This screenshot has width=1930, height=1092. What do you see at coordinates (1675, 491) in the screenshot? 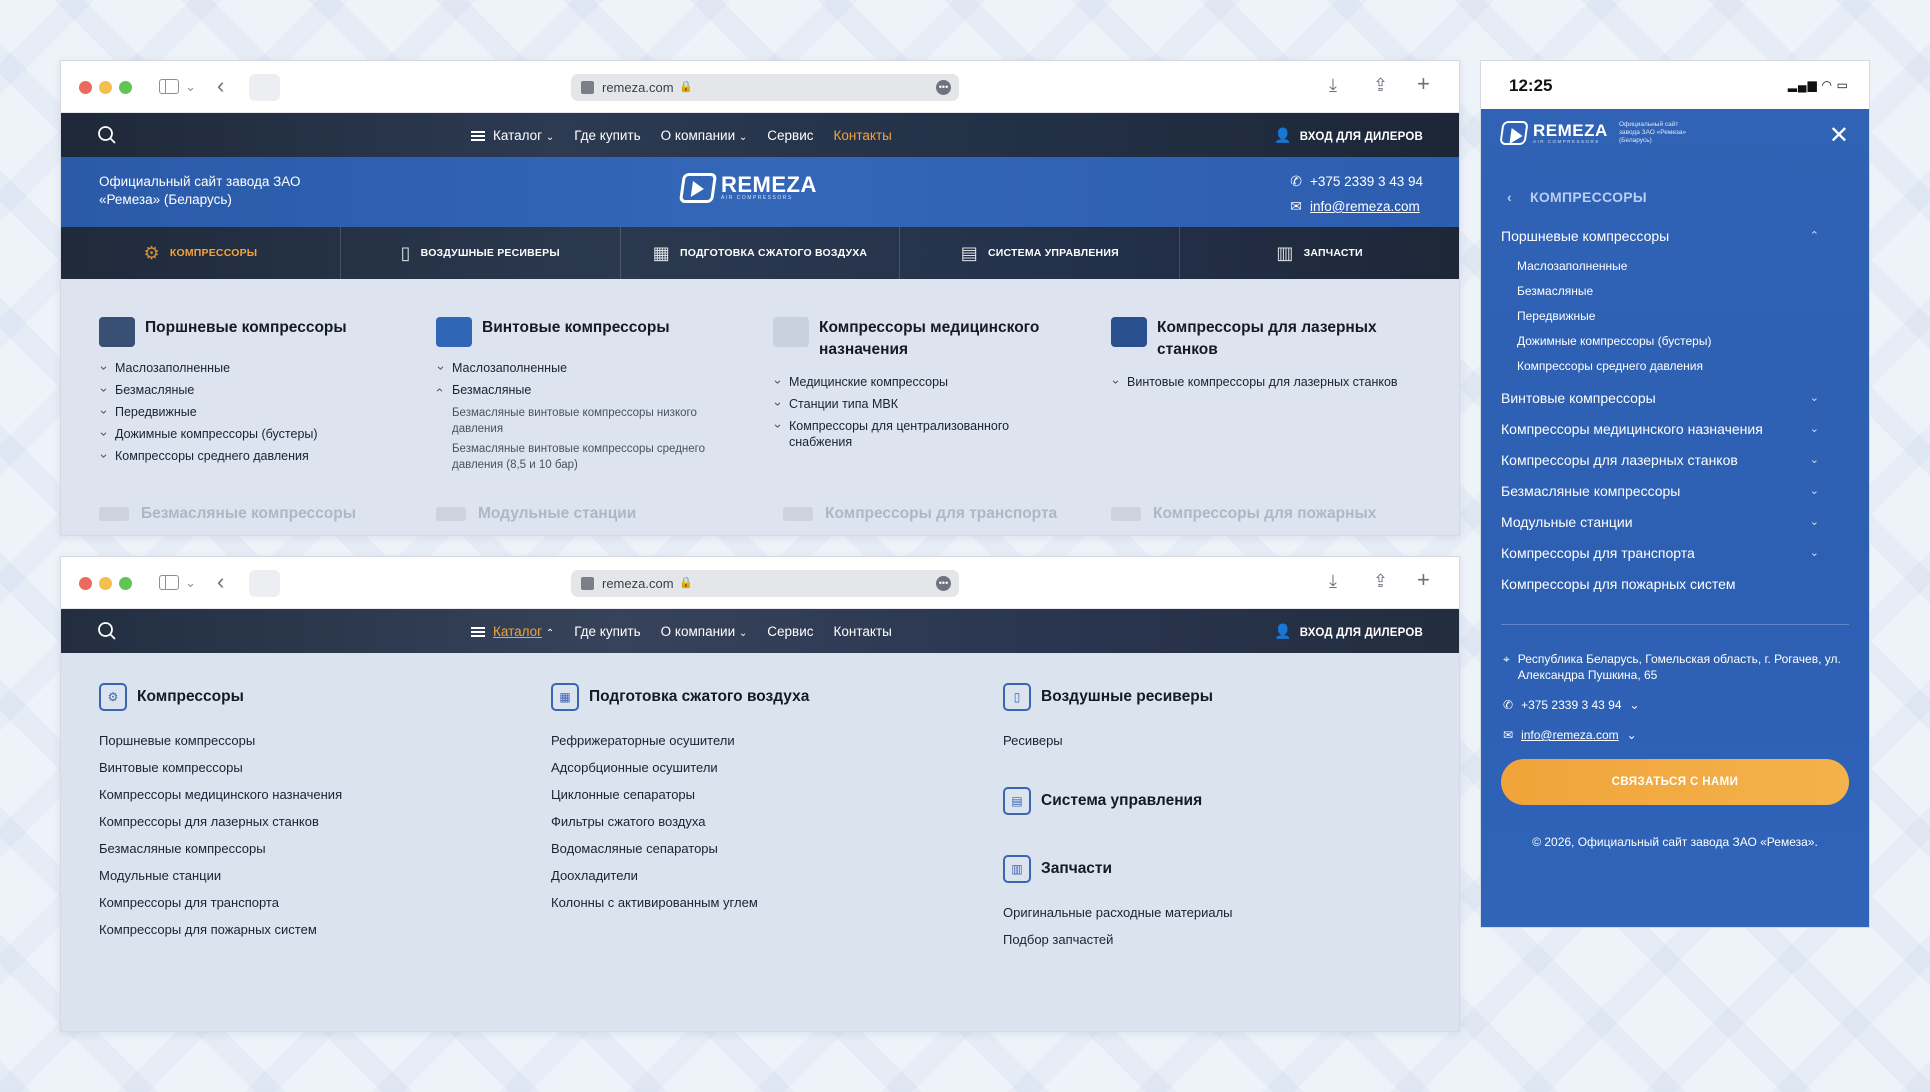
I see `menu-item: Безмасляные компрессоры ⌄` at bounding box center [1675, 491].